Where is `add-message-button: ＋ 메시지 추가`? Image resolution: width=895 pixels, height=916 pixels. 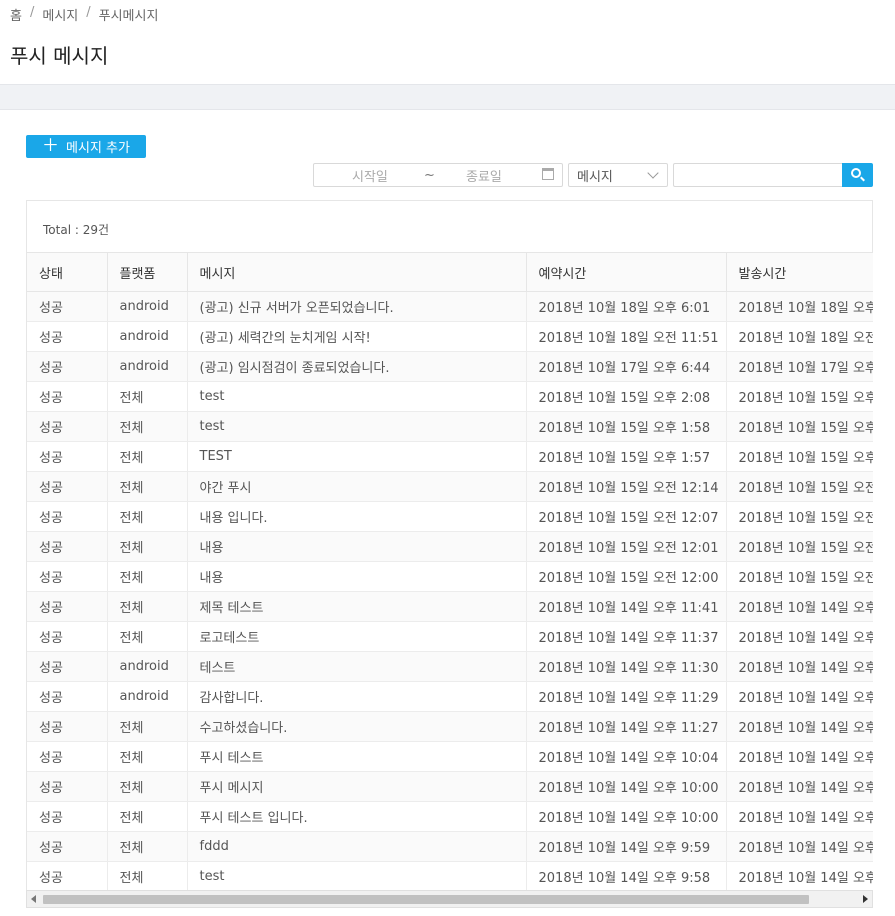
add-message-button: ＋ 메시지 추가 is located at coordinates (86, 146).